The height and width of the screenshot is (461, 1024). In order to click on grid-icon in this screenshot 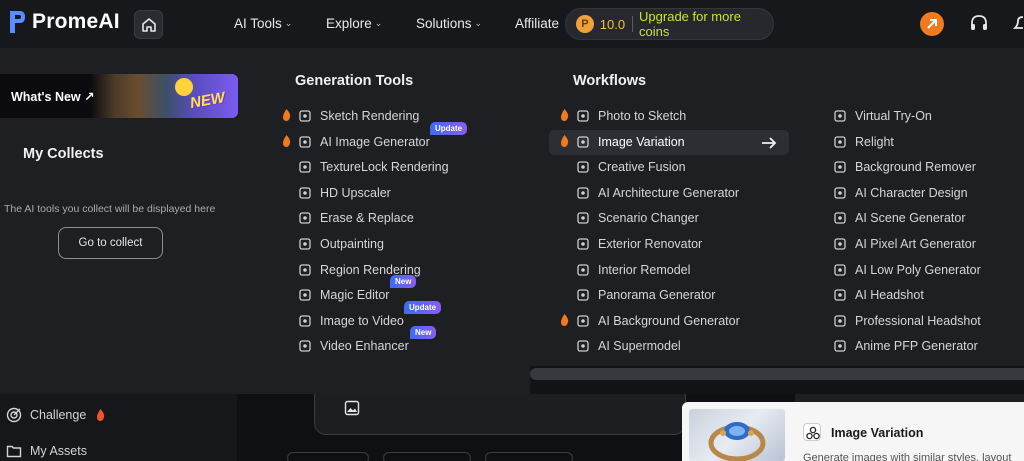, I will do `click(583, 218)`.